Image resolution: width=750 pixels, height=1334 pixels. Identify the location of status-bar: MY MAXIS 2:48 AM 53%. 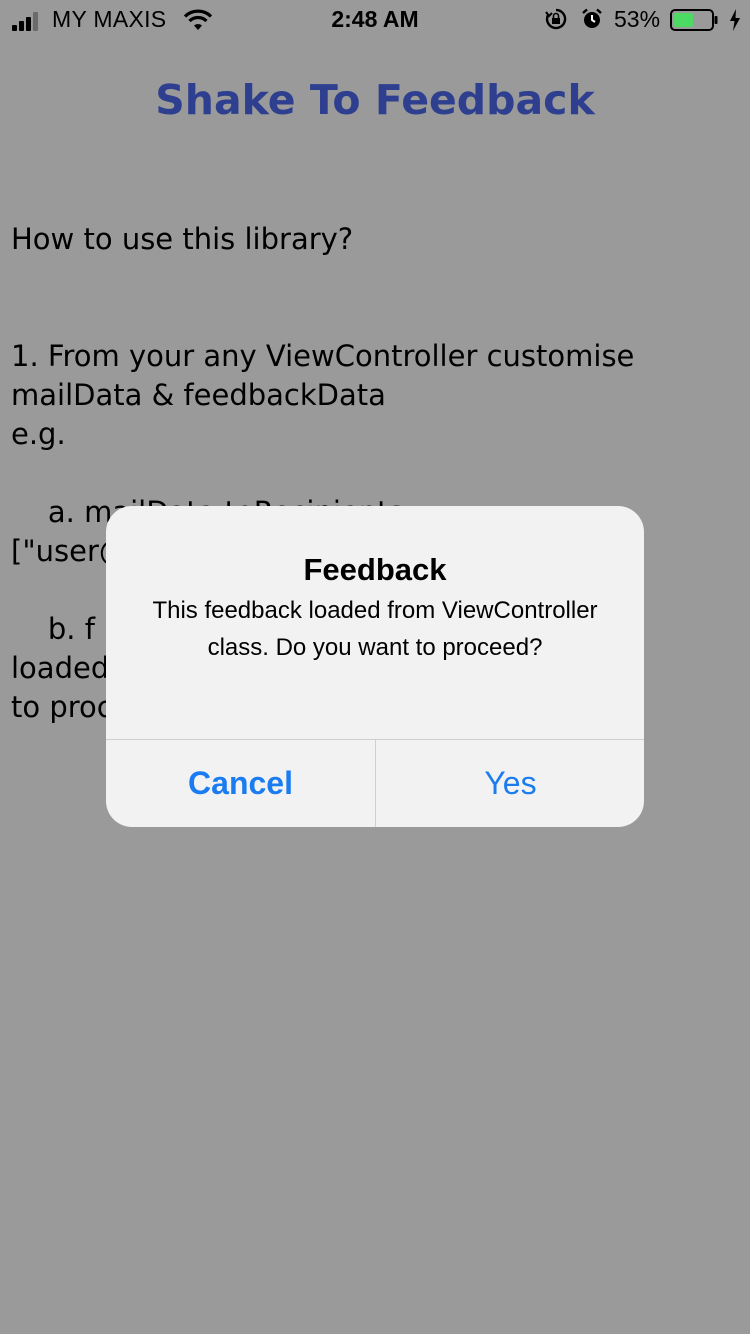
(375, 20).